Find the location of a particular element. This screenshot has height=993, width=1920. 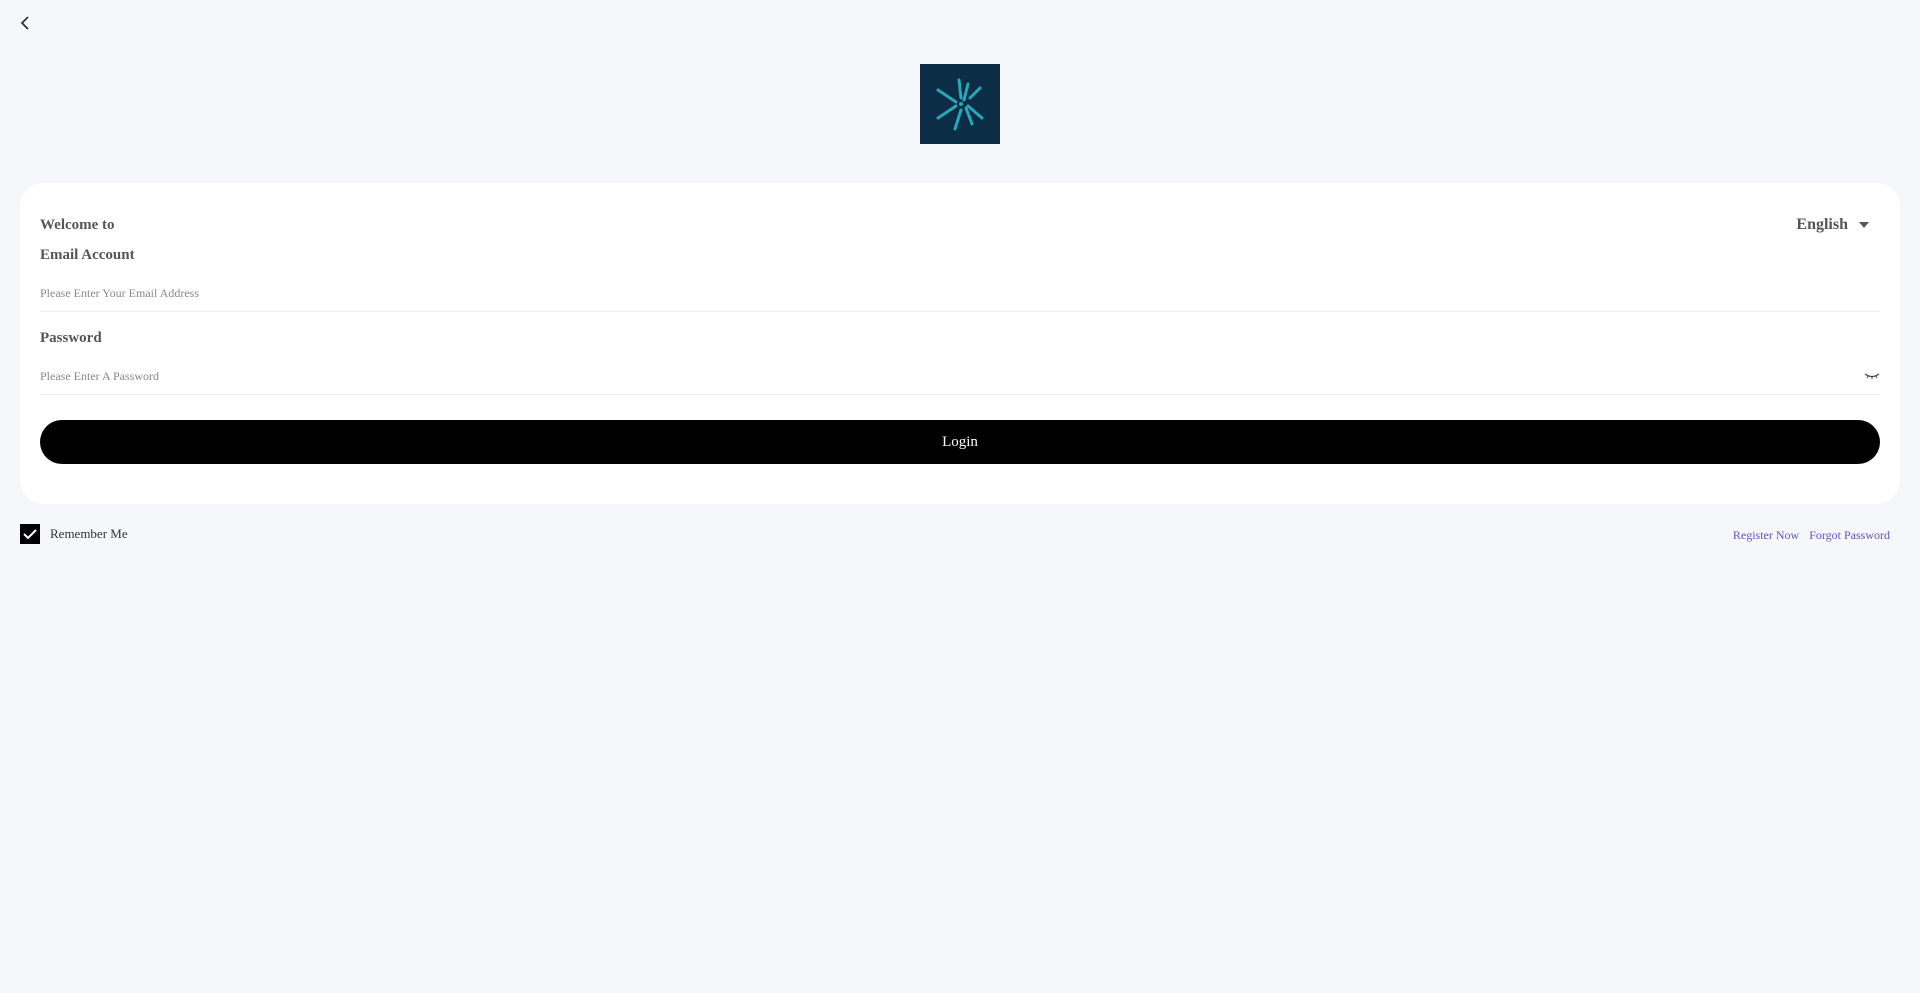

eye-closed-icon is located at coordinates (1872, 376).